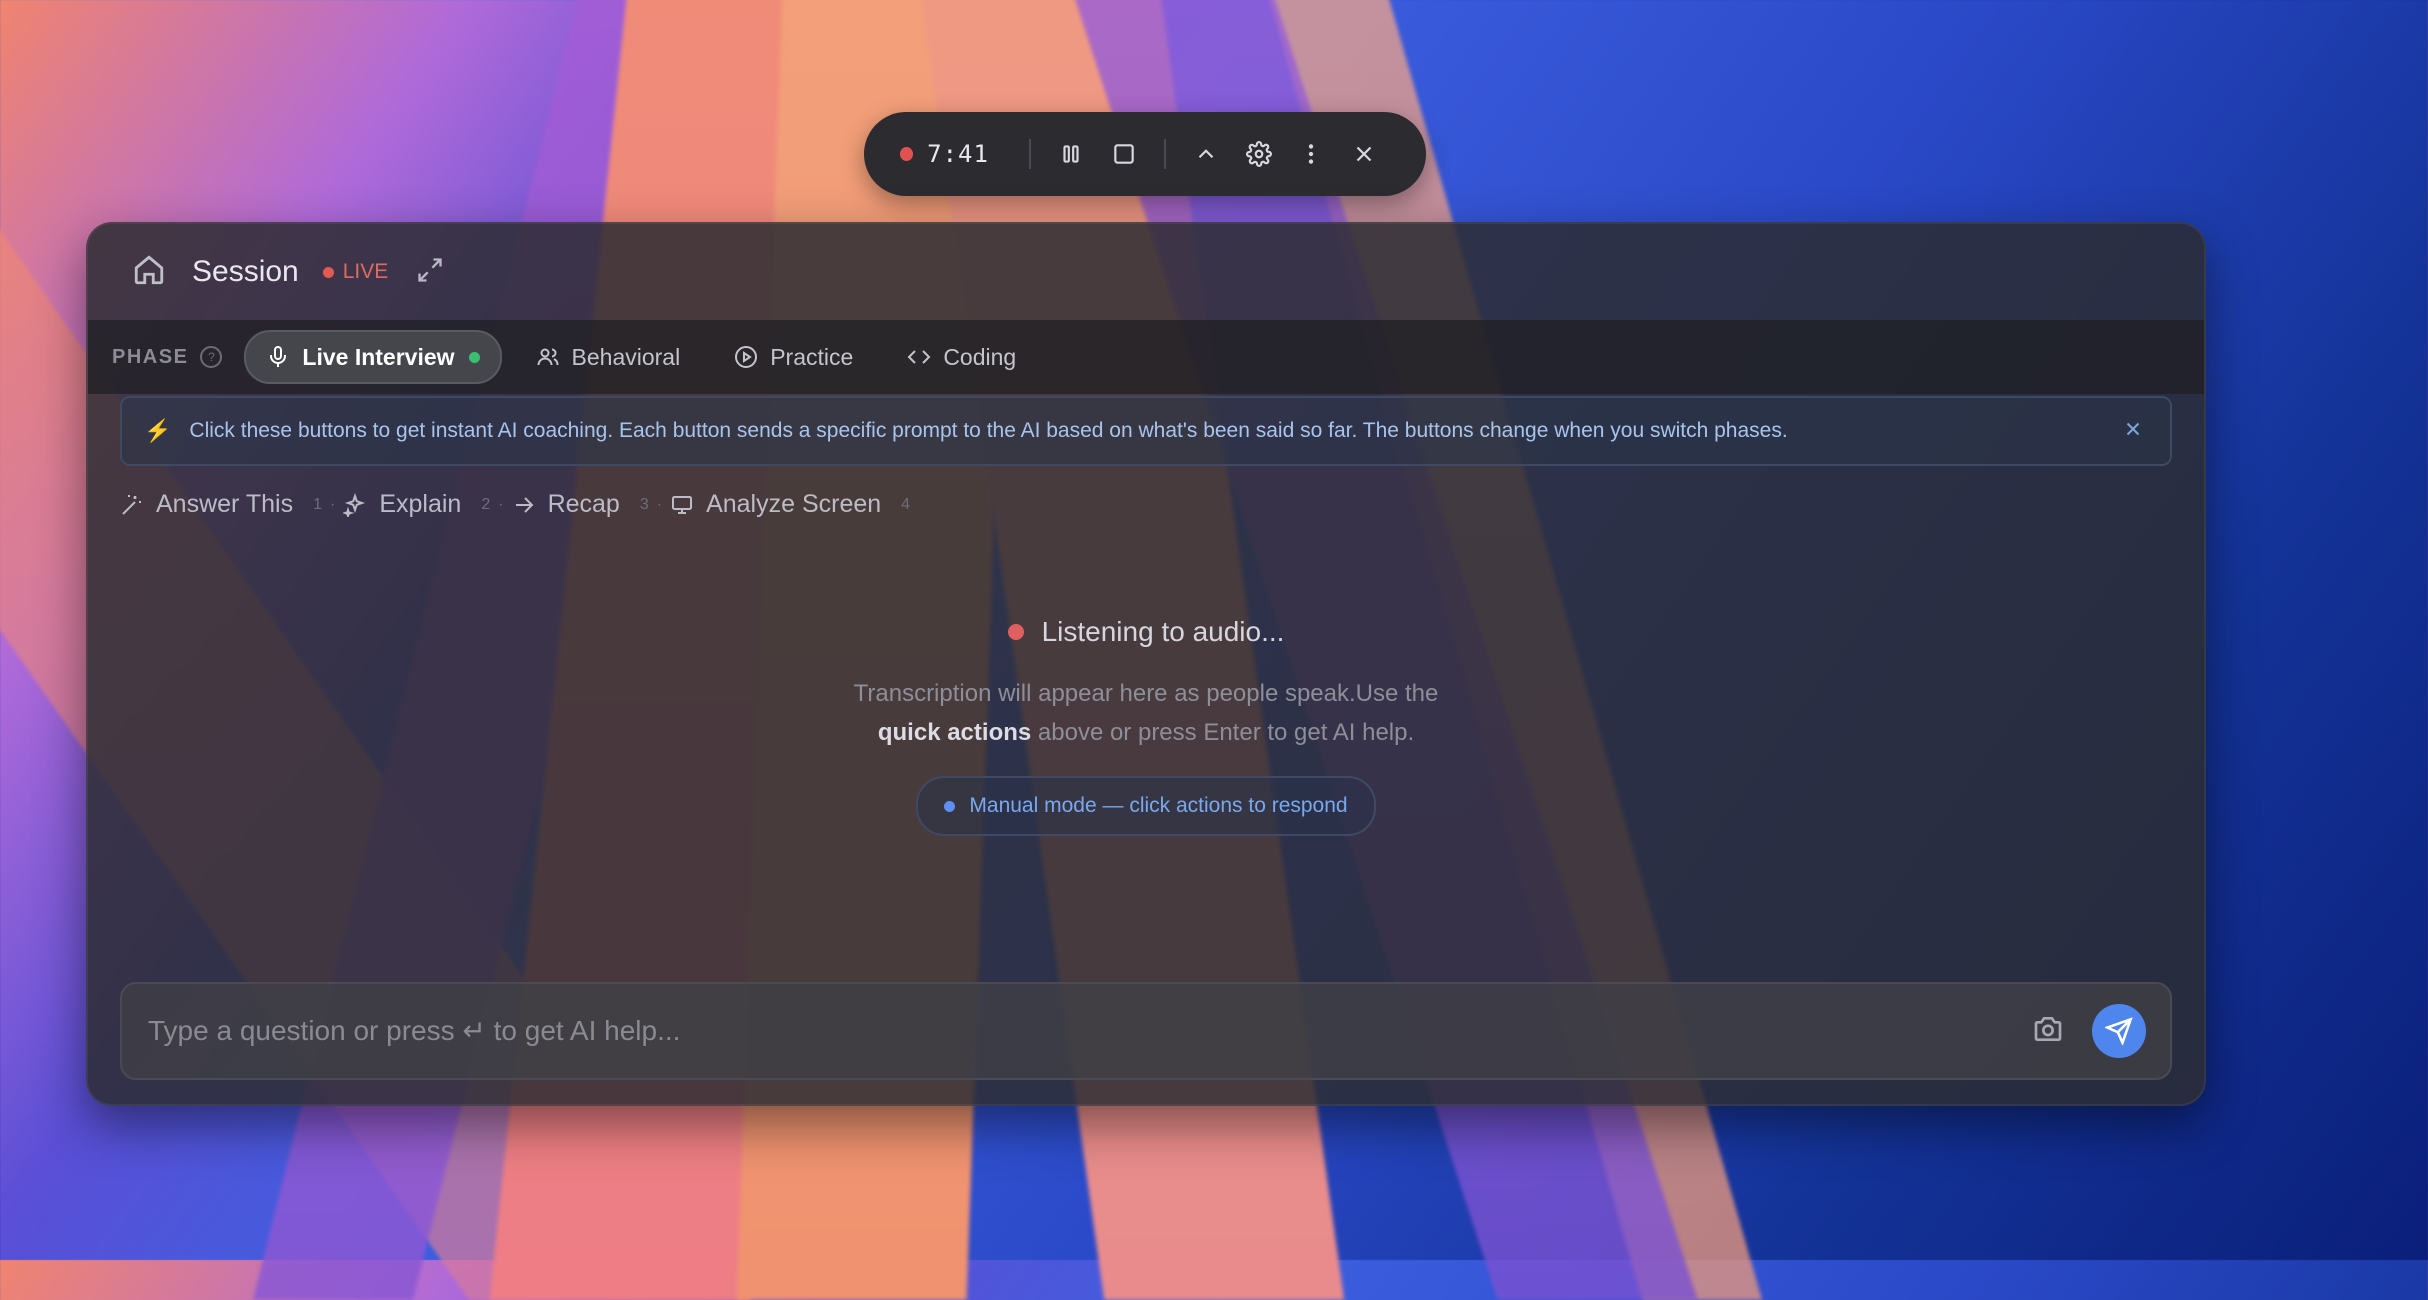  I want to click on tab-live-interview: Live Interview, so click(373, 357).